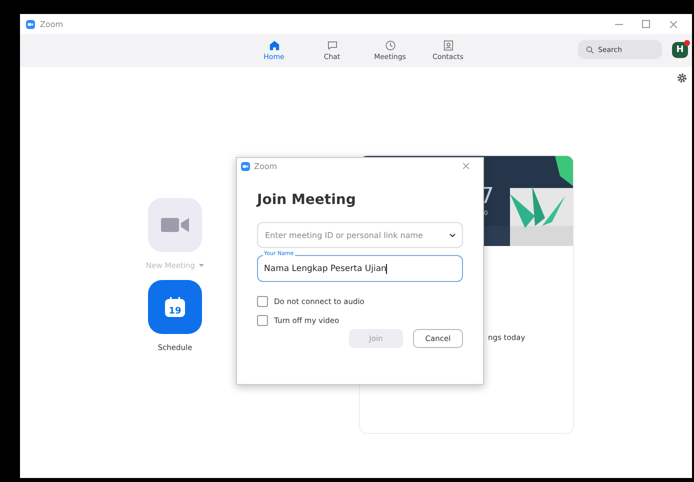 The height and width of the screenshot is (482, 694). What do you see at coordinates (590, 50) in the screenshot?
I see `search-icon` at bounding box center [590, 50].